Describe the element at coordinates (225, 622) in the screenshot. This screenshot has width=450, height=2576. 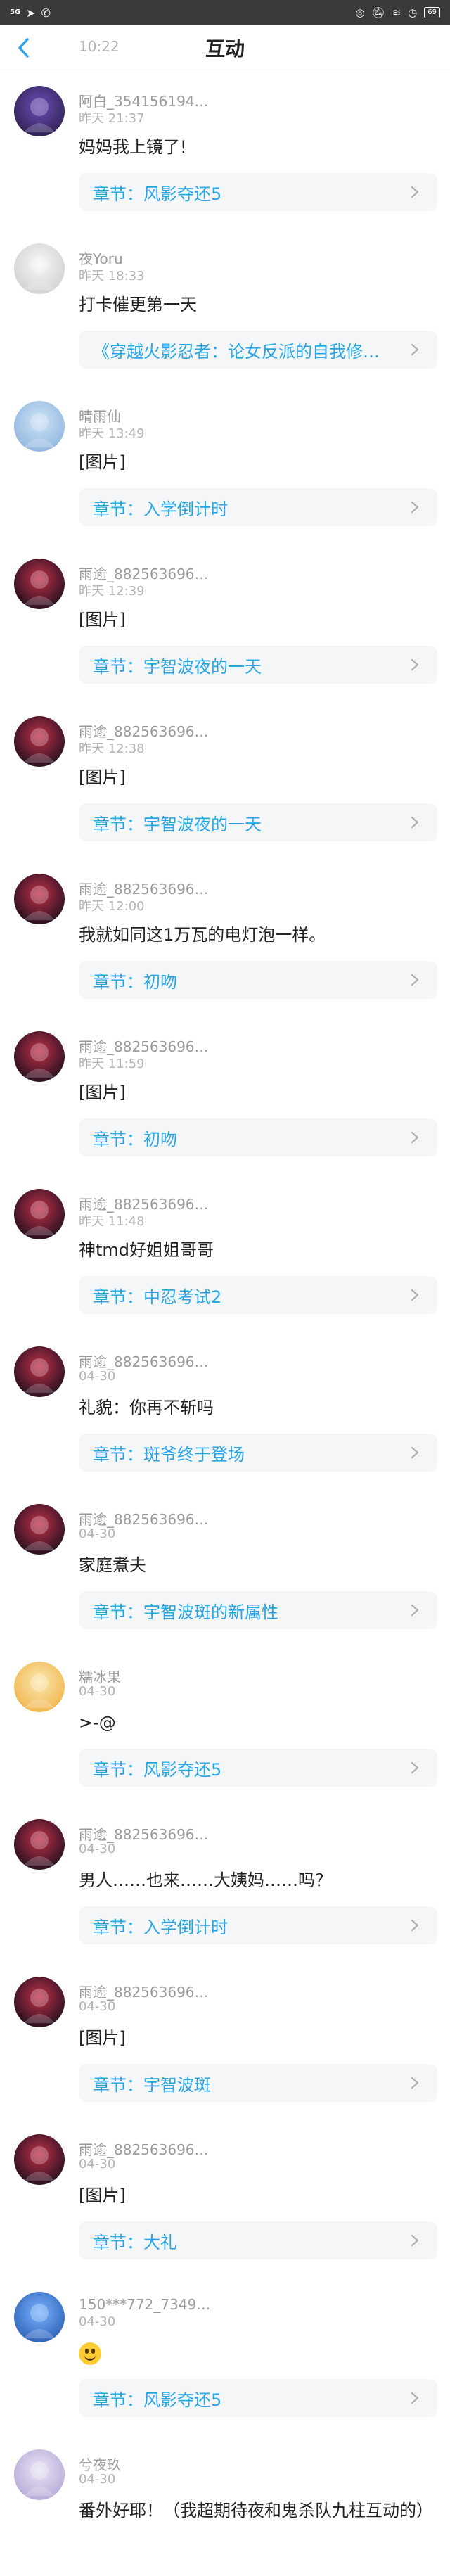
I see `interaction-item: 雨逾_882563696… 昨天 12:39 [图片] 章节：宇智波夜的一天` at that location.